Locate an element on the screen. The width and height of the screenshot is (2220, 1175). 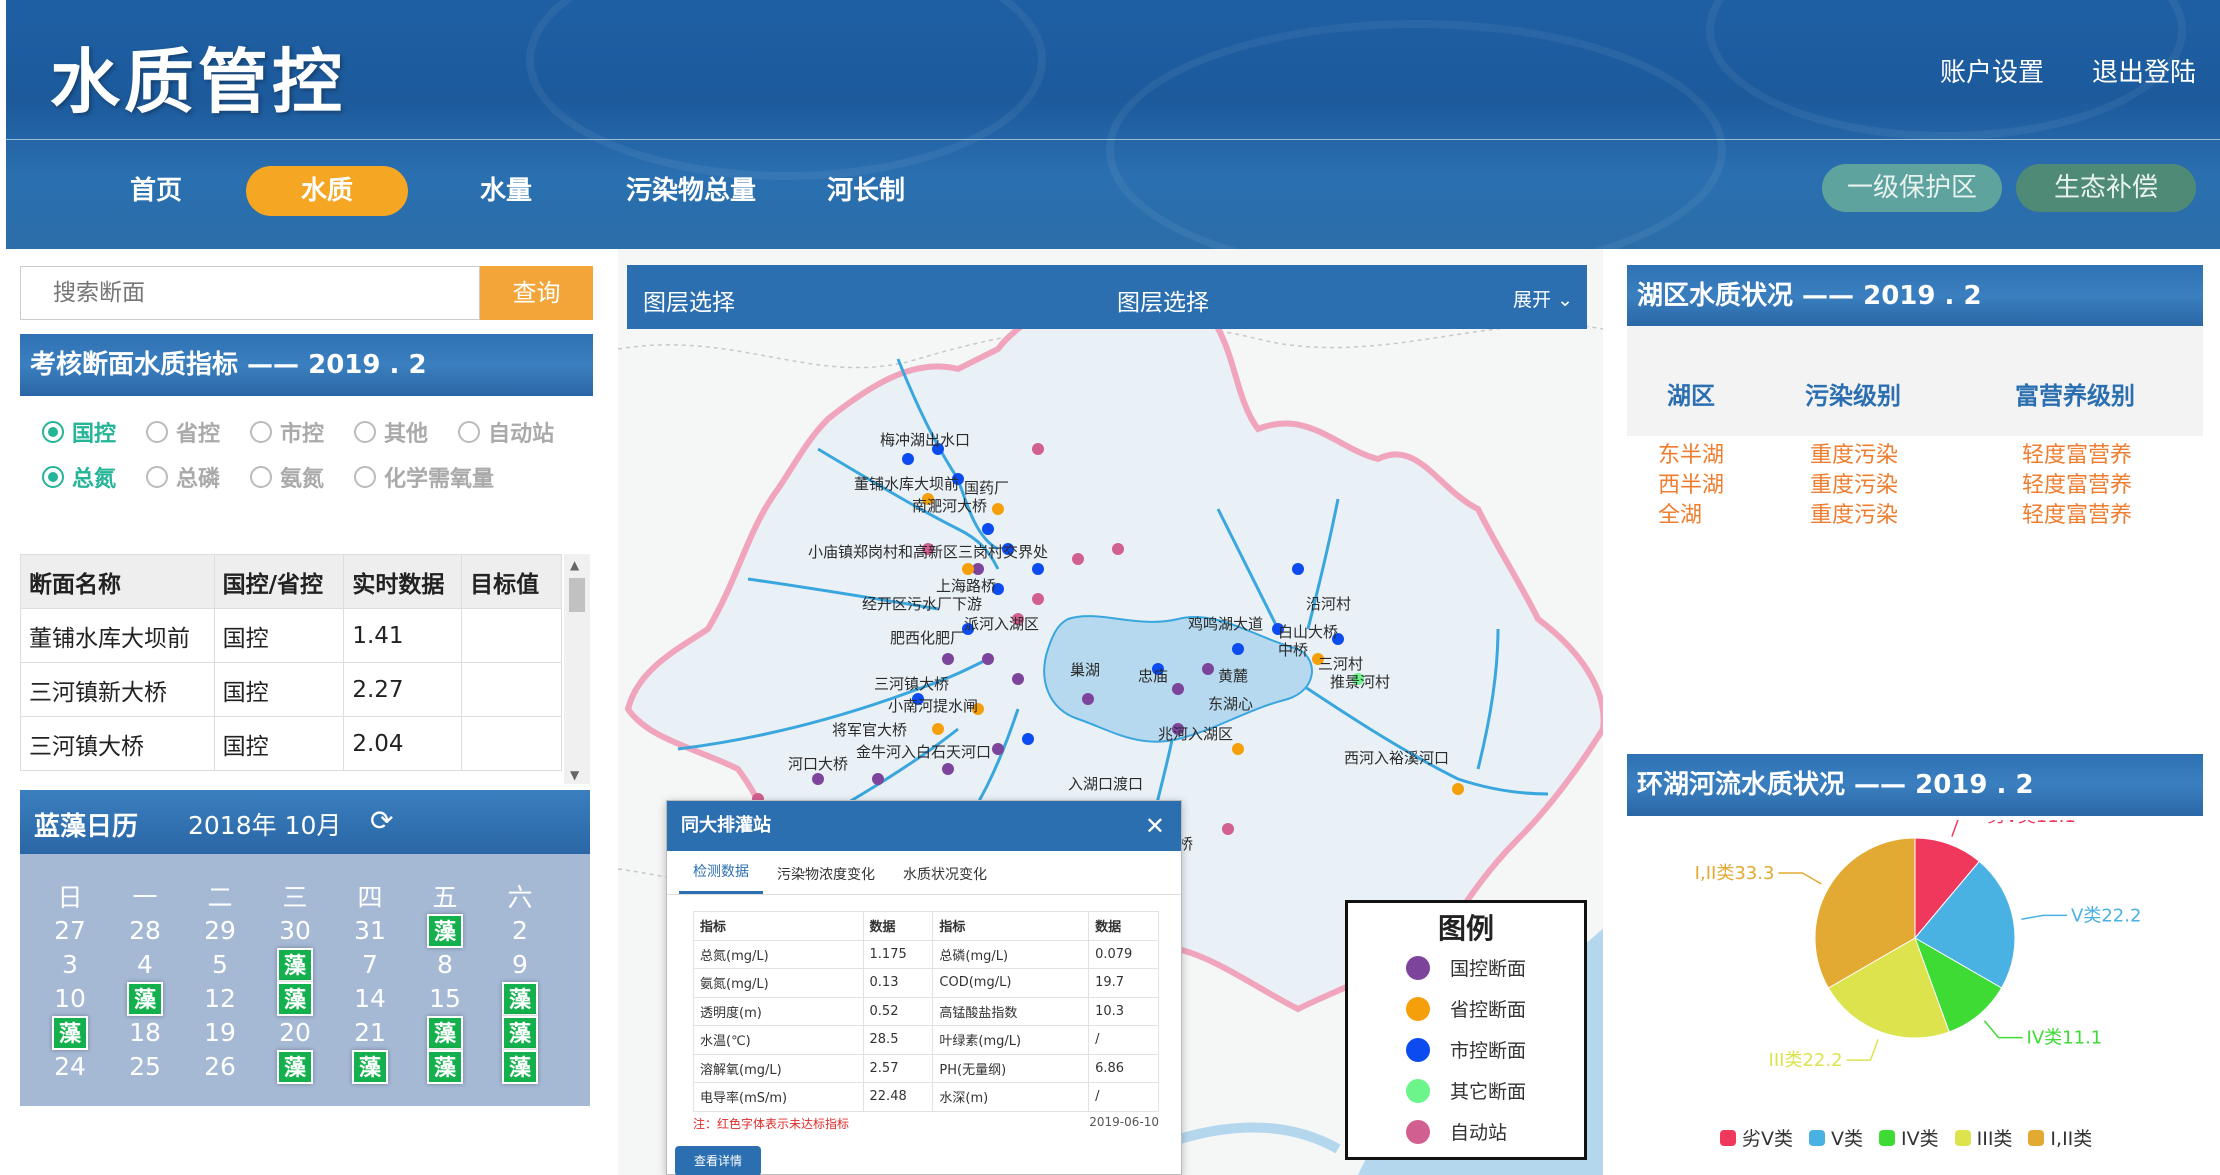
calendar-day: 9 is located at coordinates (520, 965).